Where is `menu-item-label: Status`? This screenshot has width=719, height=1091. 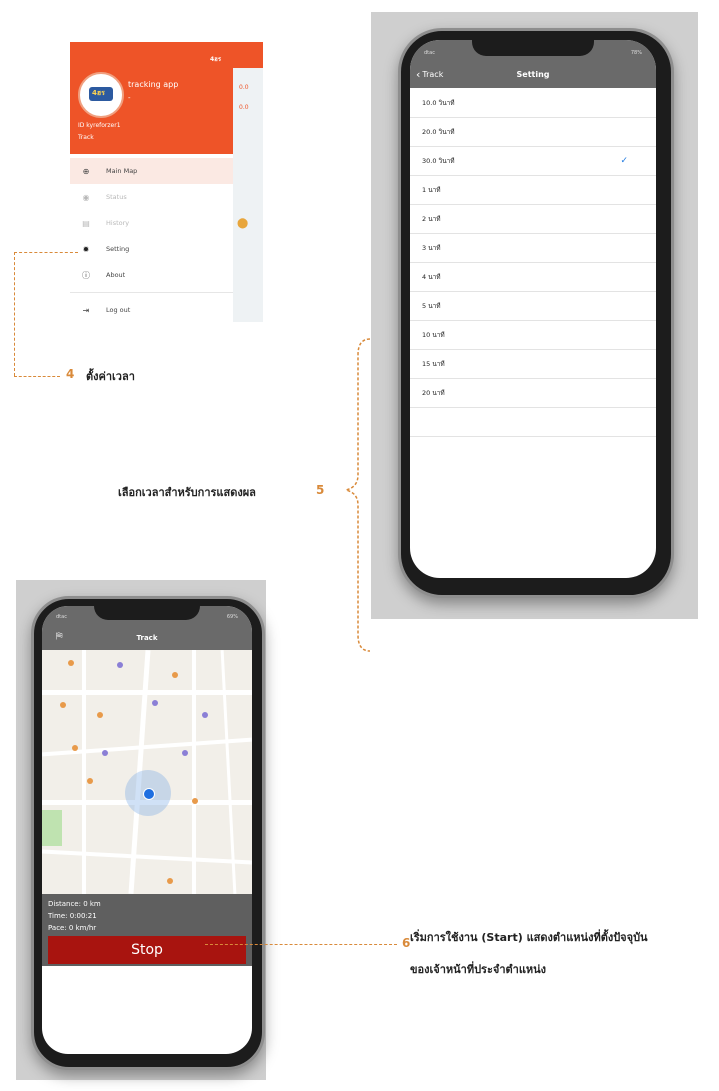
menu-item-label: Status is located at coordinates (116, 197).